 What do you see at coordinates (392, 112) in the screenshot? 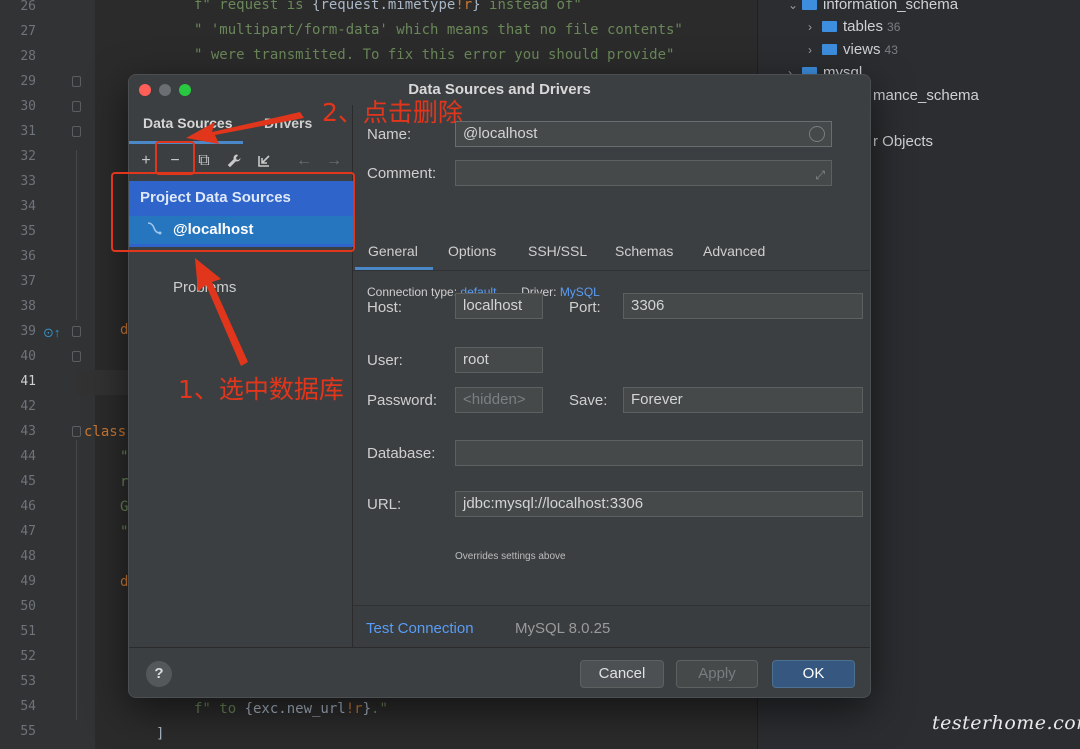
I see `annotation-step2: 2、点击删除` at bounding box center [392, 112].